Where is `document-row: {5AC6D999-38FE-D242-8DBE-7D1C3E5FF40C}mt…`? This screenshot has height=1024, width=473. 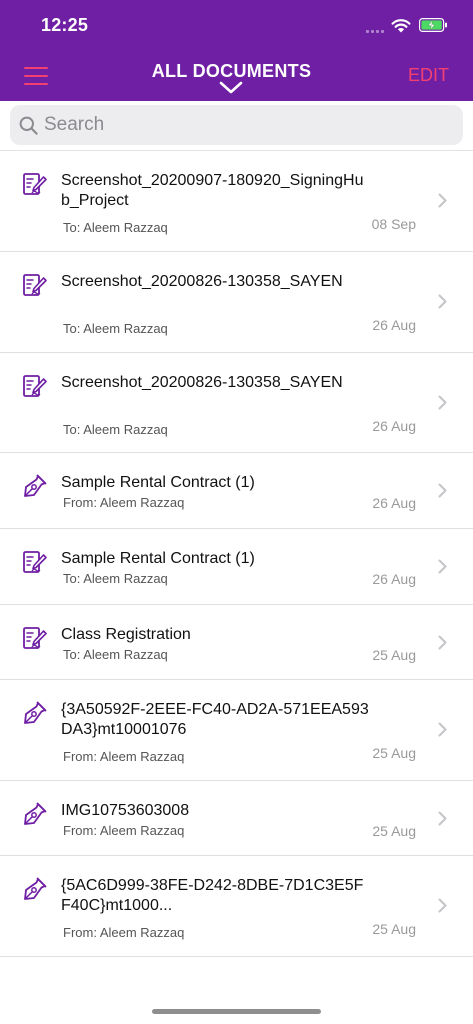
document-row: {5AC6D999-38FE-D242-8DBE-7D1C3E5FF40C}mt… is located at coordinates (236, 906).